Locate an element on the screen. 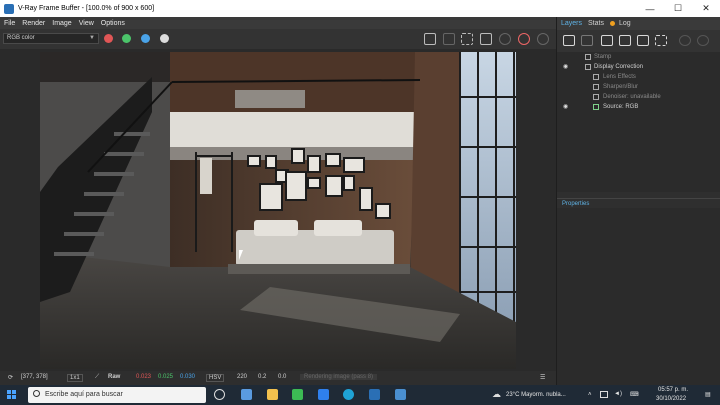 The width and height of the screenshot is (720, 405). eyedropper-icon: ⟋ is located at coordinates (97, 377).